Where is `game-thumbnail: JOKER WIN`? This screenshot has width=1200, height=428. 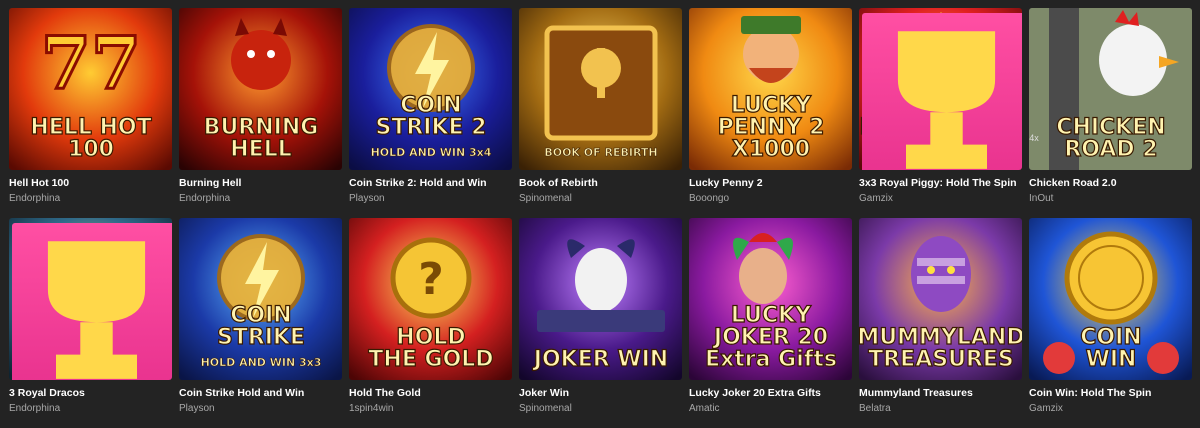
game-thumbnail: JOKER WIN is located at coordinates (600, 299).